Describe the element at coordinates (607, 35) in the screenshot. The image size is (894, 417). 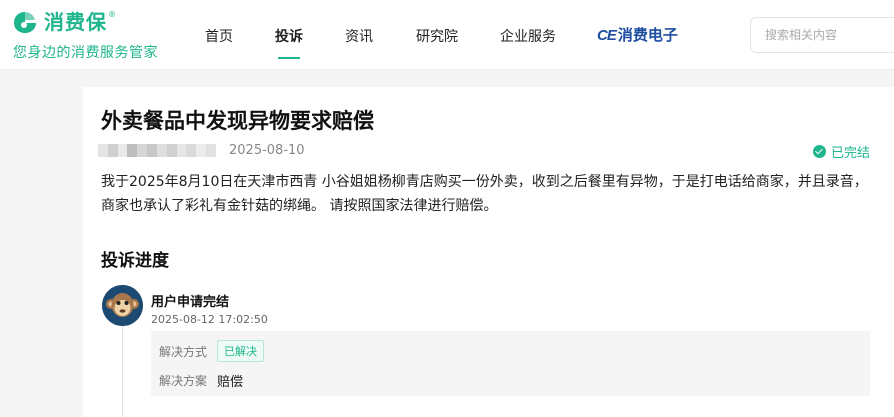
I see `ce-logo: CE` at that location.